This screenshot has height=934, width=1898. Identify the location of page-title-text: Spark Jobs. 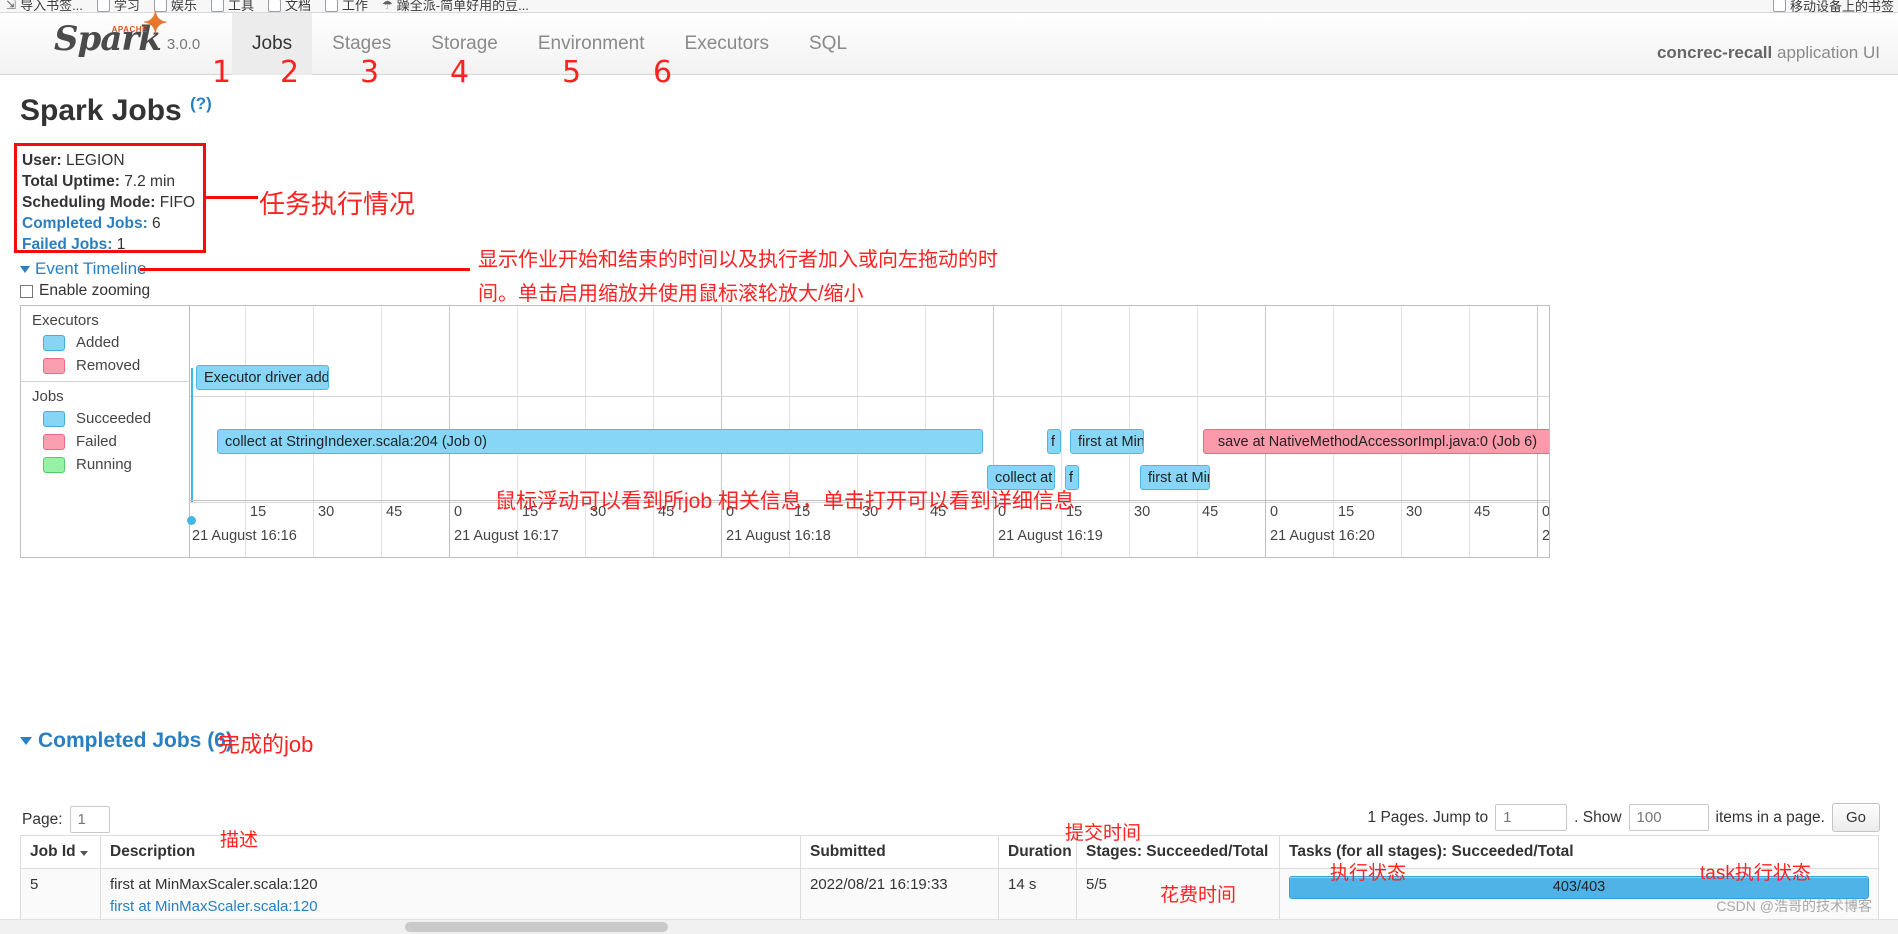
(101, 110).